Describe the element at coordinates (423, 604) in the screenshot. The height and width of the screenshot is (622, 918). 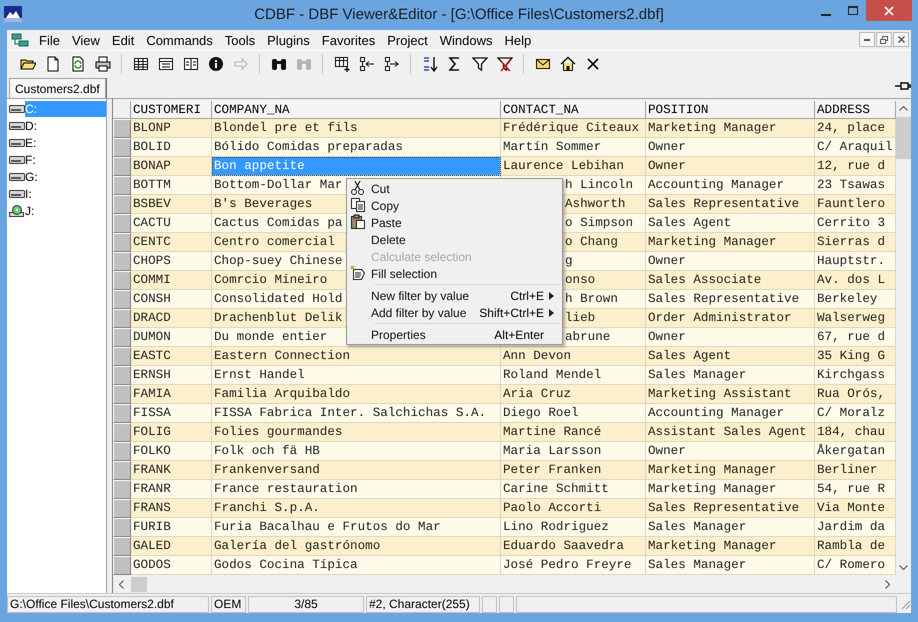
I see `status-field: #2, Character(255)` at that location.